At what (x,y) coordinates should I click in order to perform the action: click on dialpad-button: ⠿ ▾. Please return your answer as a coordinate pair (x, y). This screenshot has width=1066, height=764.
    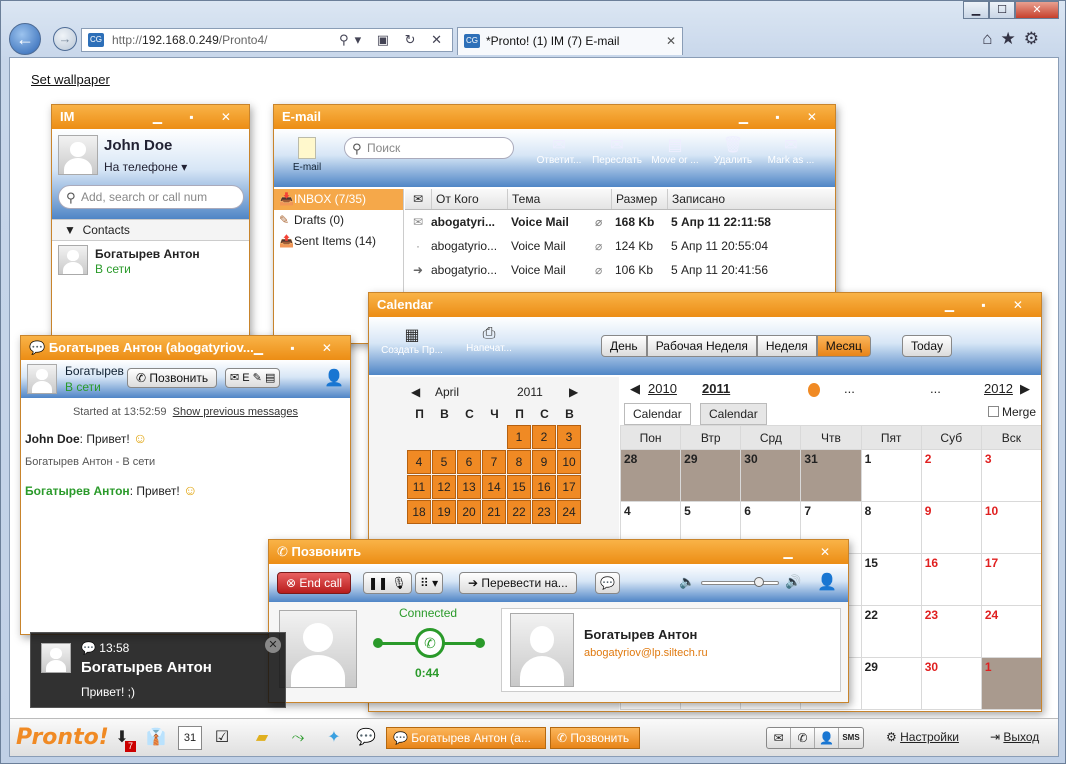
    Looking at the image, I should click on (429, 583).